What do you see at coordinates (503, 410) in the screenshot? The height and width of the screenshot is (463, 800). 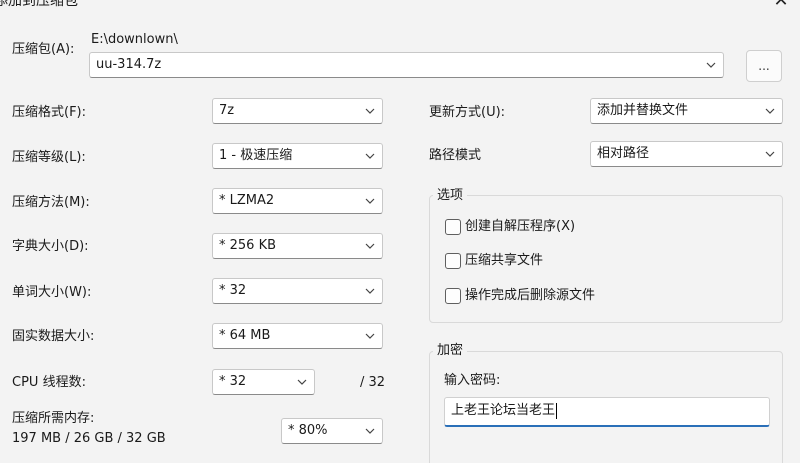 I see `password-value: 上老王论坛当老王` at bounding box center [503, 410].